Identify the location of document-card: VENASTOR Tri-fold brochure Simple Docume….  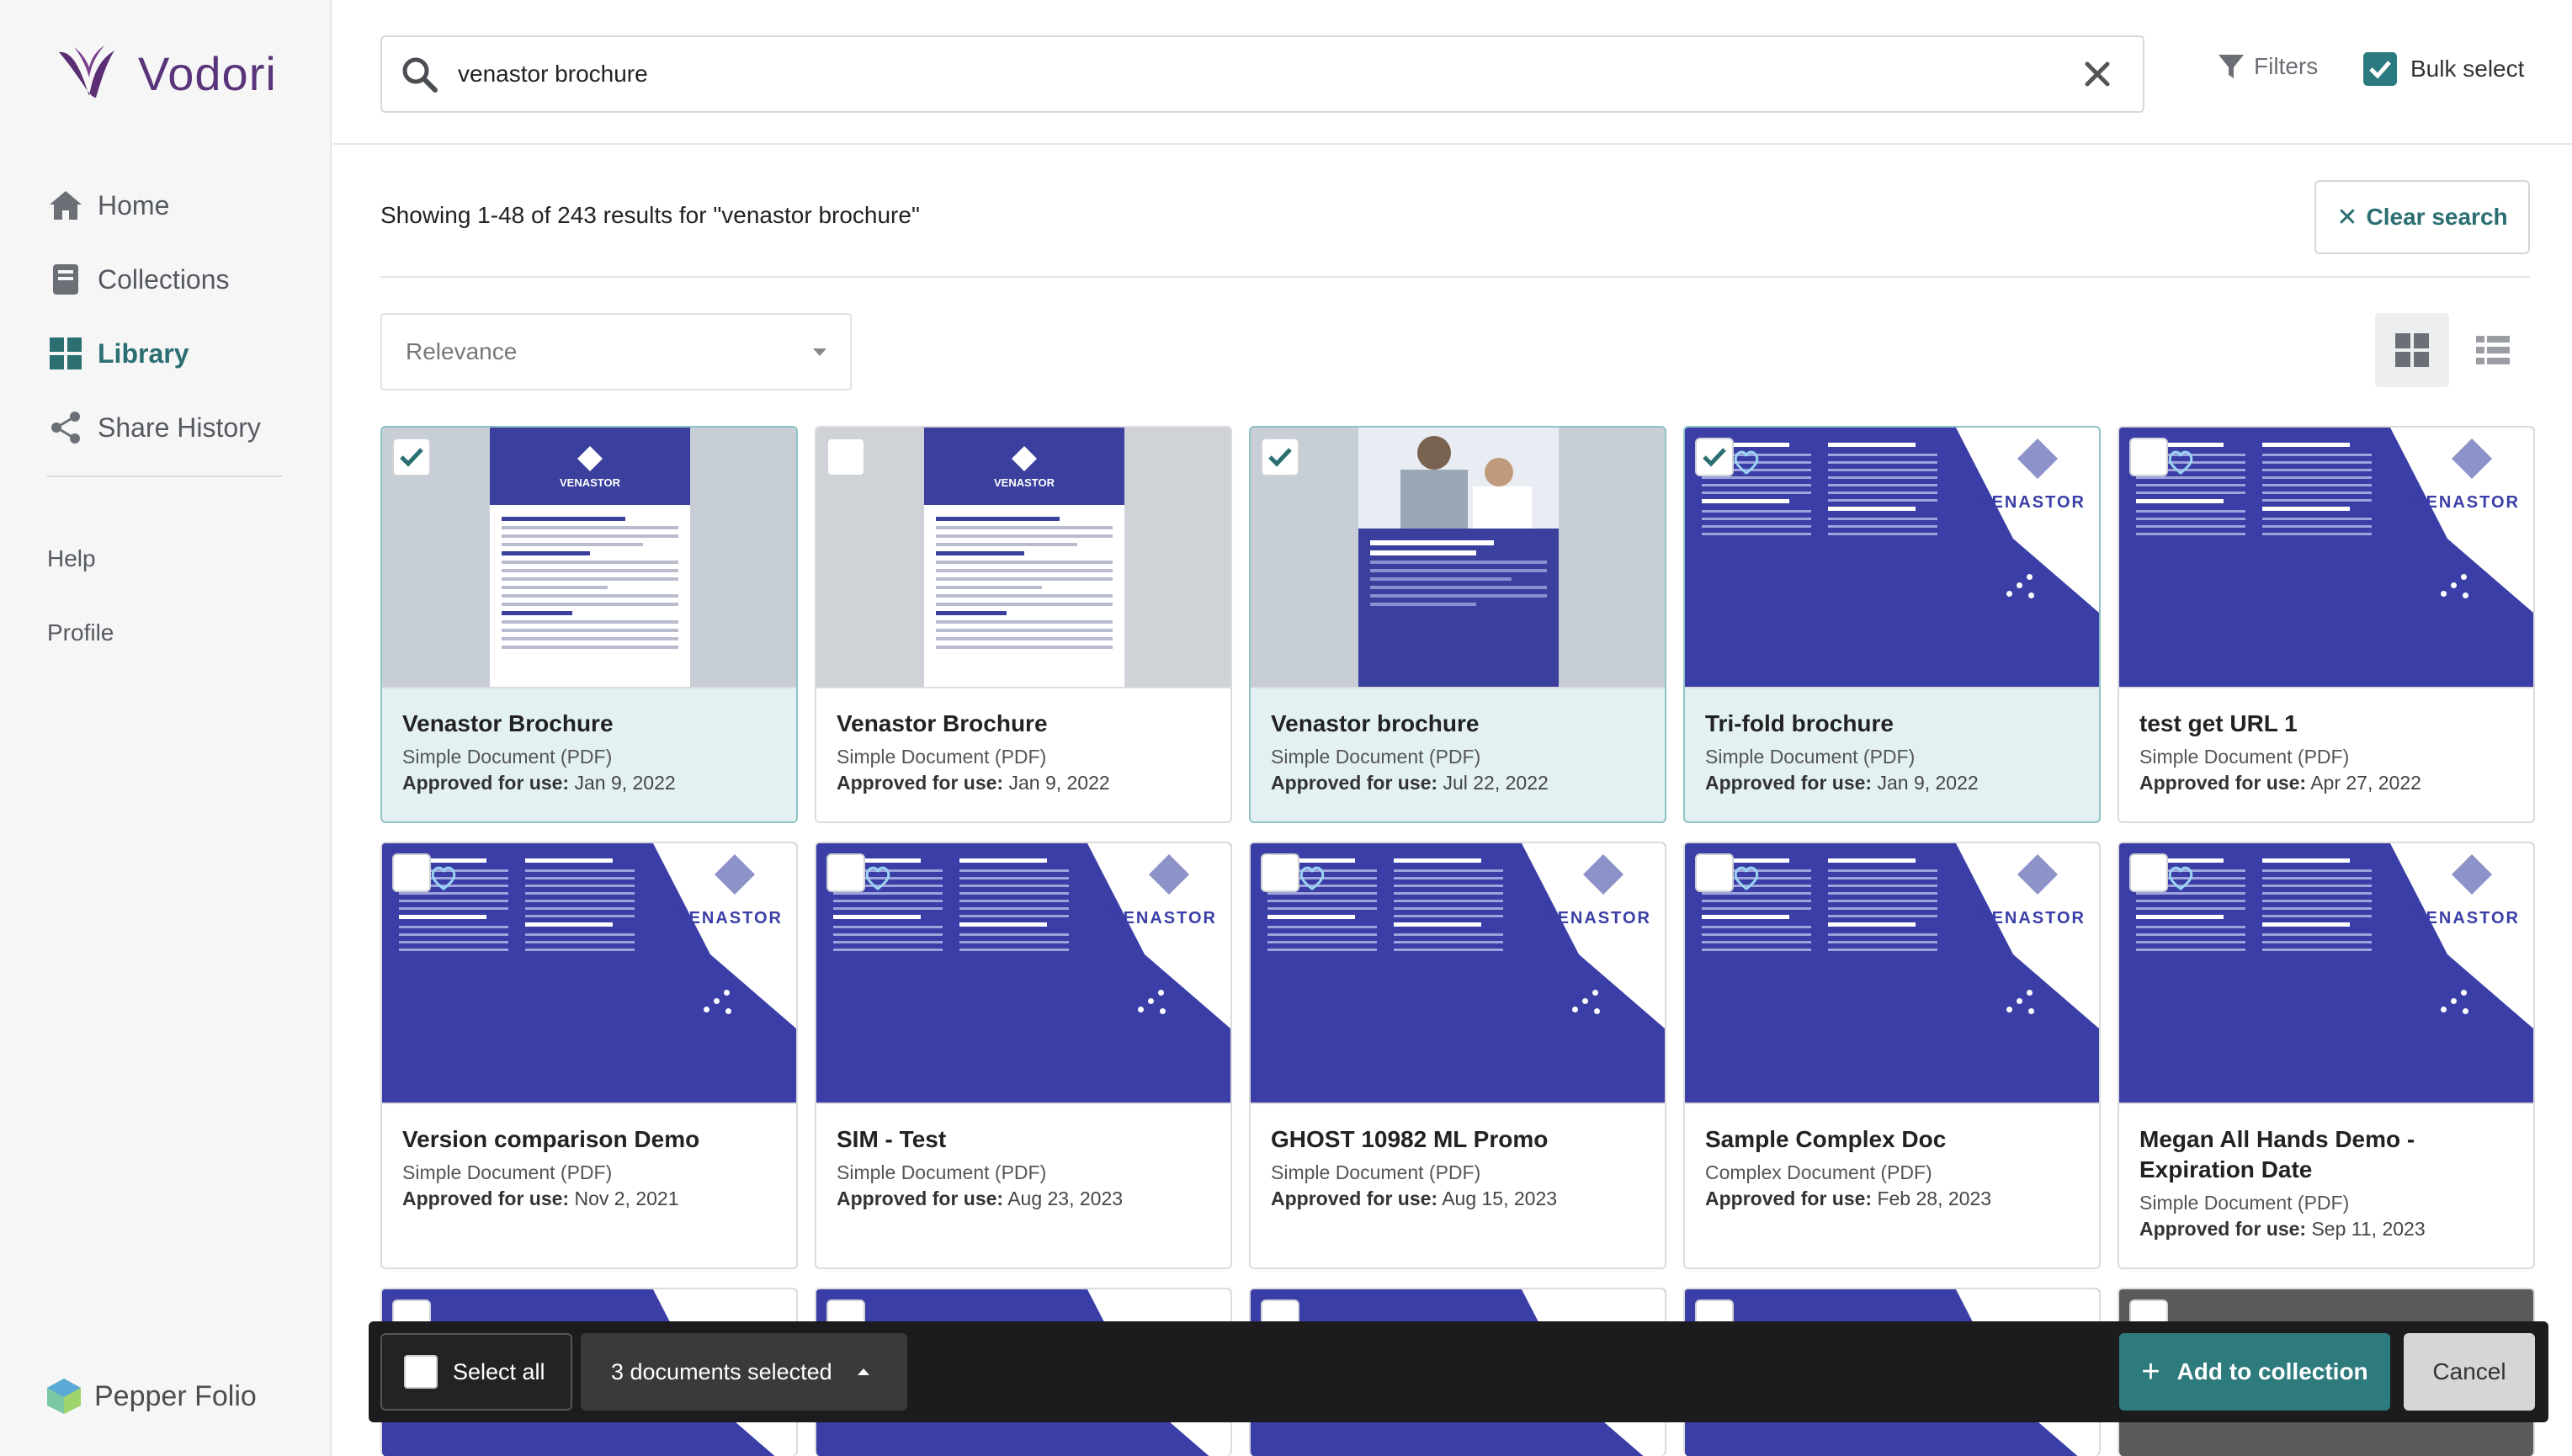
(1892, 624).